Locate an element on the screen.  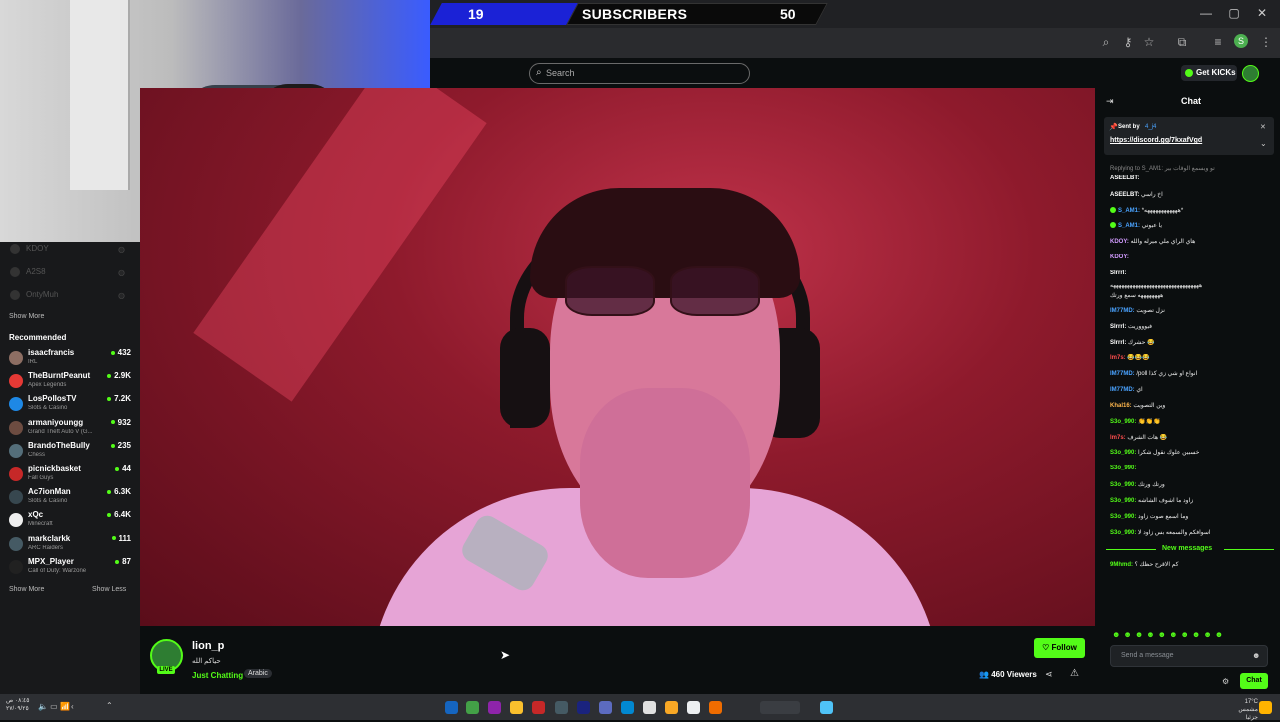
unpin-icon: ✕ is located at coordinates (1263, 127).